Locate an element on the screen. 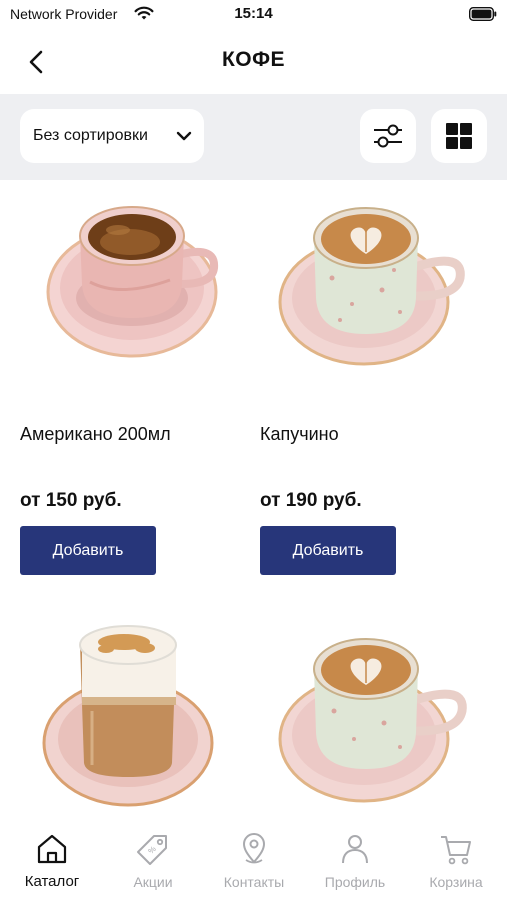 The width and height of the screenshot is (507, 900). toolbar: Без сортировки is located at coordinates (253, 137).